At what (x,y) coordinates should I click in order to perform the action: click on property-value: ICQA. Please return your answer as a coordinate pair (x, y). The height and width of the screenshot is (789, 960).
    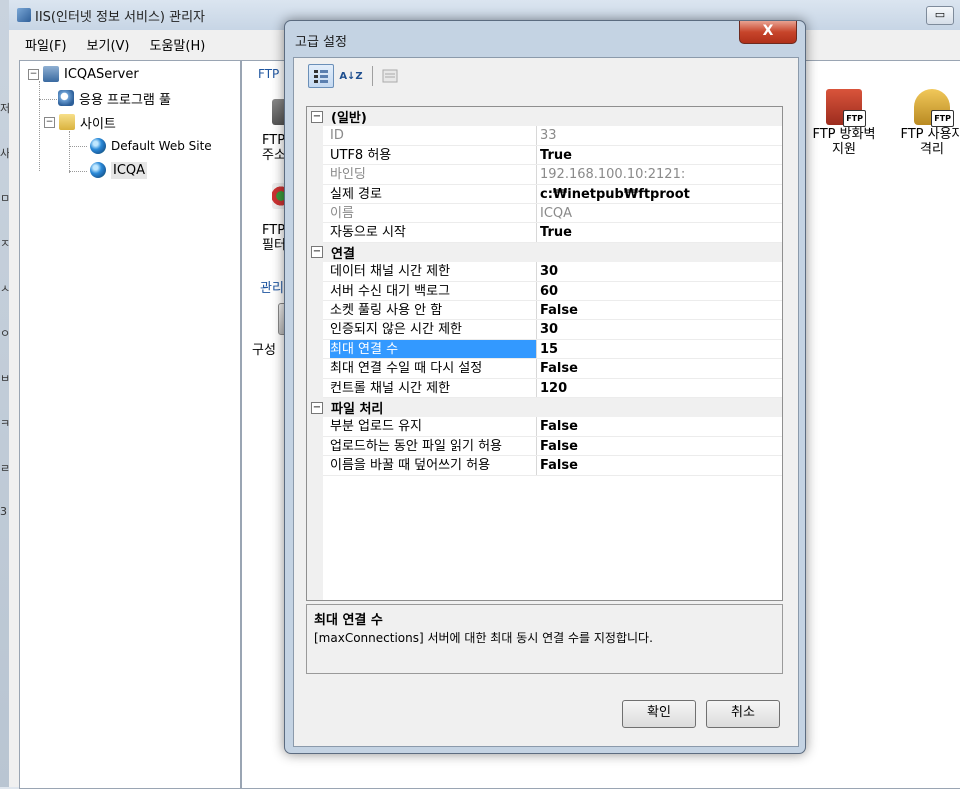
    Looking at the image, I should click on (660, 213).